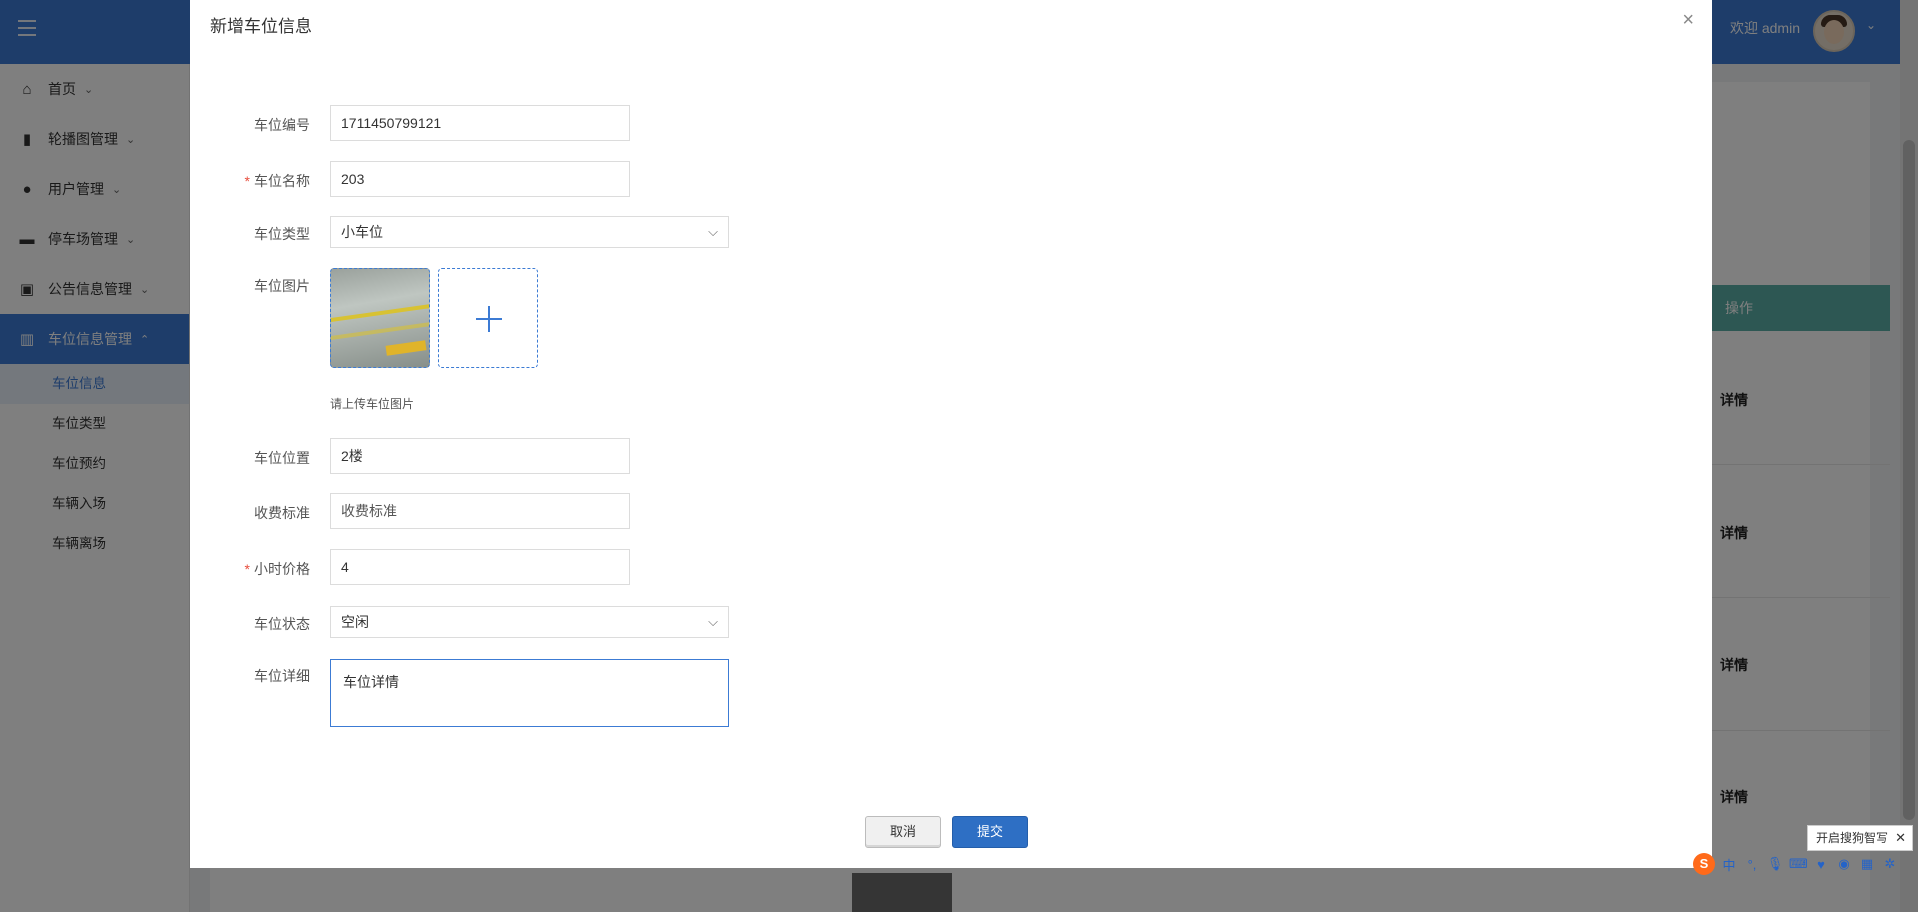 The height and width of the screenshot is (912, 1918). I want to click on label-text: 车位名称, so click(282, 181).